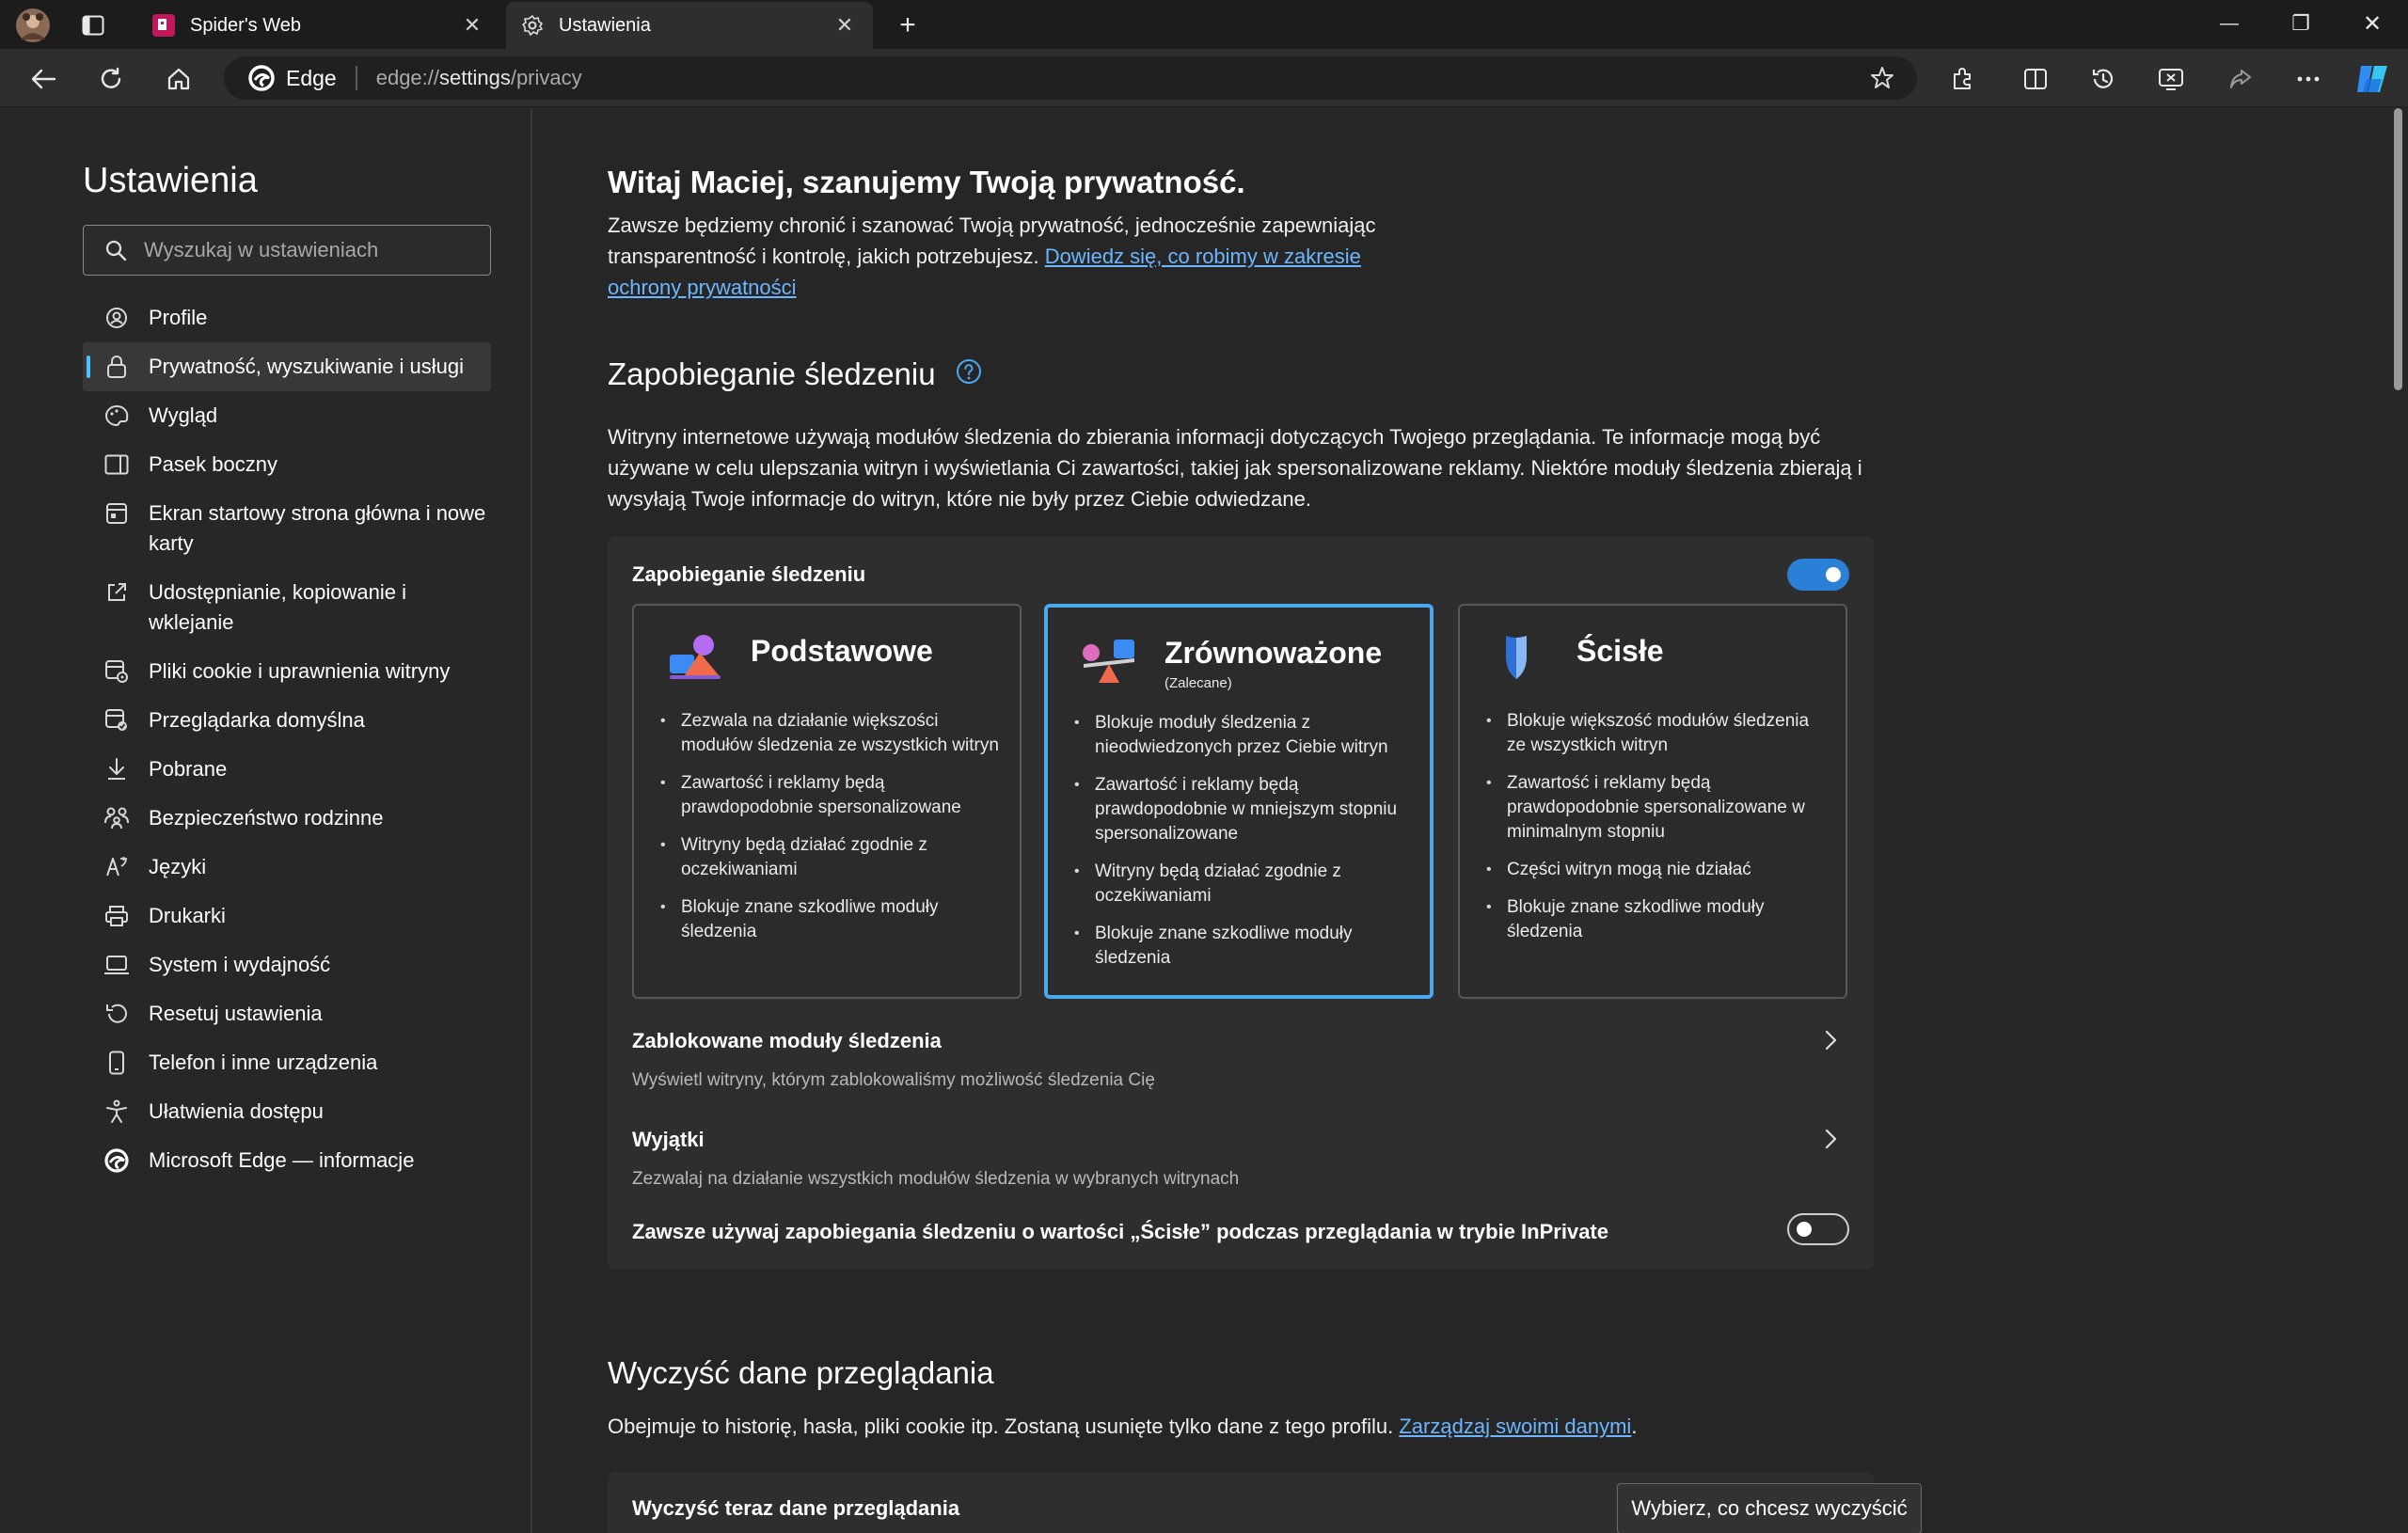 The width and height of the screenshot is (2408, 1533). Describe the element at coordinates (213, 464) in the screenshot. I see `sidebar-item-label: Pasek boczny` at that location.